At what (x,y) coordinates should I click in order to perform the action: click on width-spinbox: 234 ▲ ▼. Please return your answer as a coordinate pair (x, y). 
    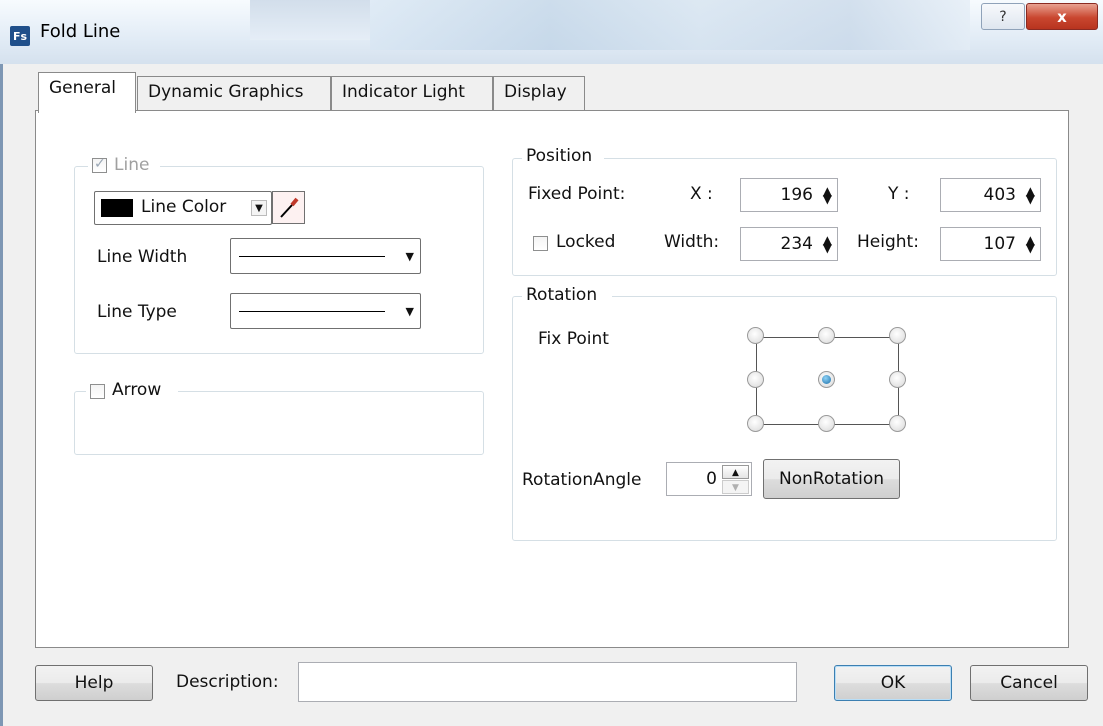
    Looking at the image, I should click on (789, 244).